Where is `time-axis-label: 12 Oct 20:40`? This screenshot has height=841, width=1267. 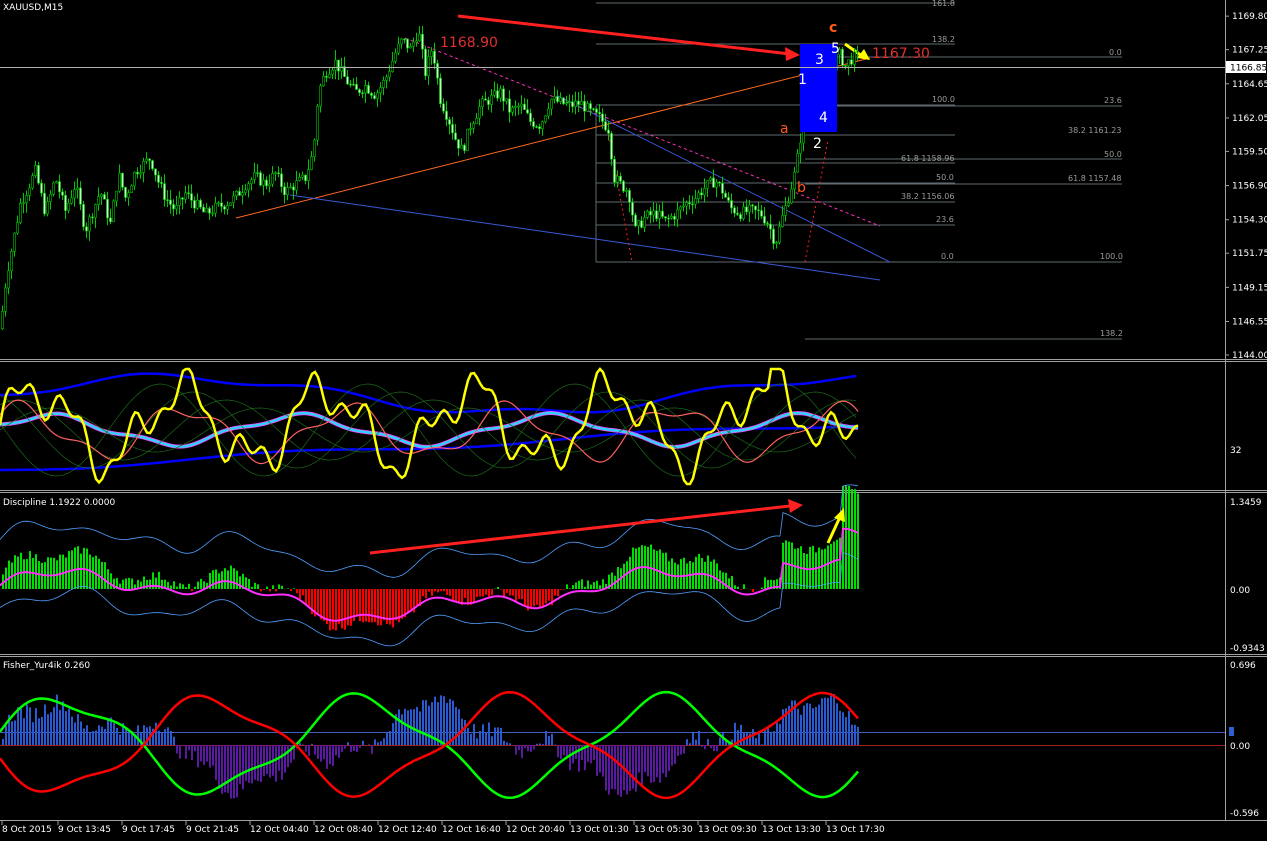 time-axis-label: 12 Oct 20:40 is located at coordinates (535, 830).